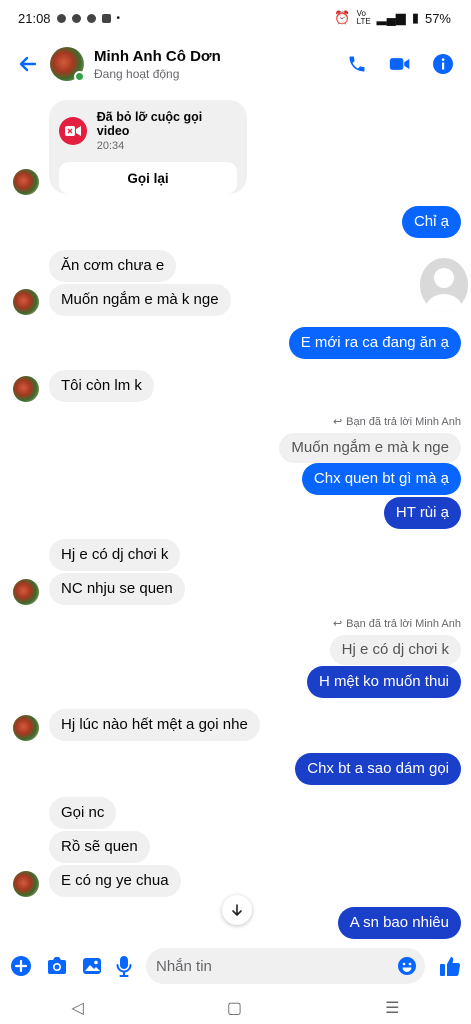 The height and width of the screenshot is (1024, 471). I want to click on chat-header: Minh Anh Cô Dơn Đang hoạt động, so click(235, 64).